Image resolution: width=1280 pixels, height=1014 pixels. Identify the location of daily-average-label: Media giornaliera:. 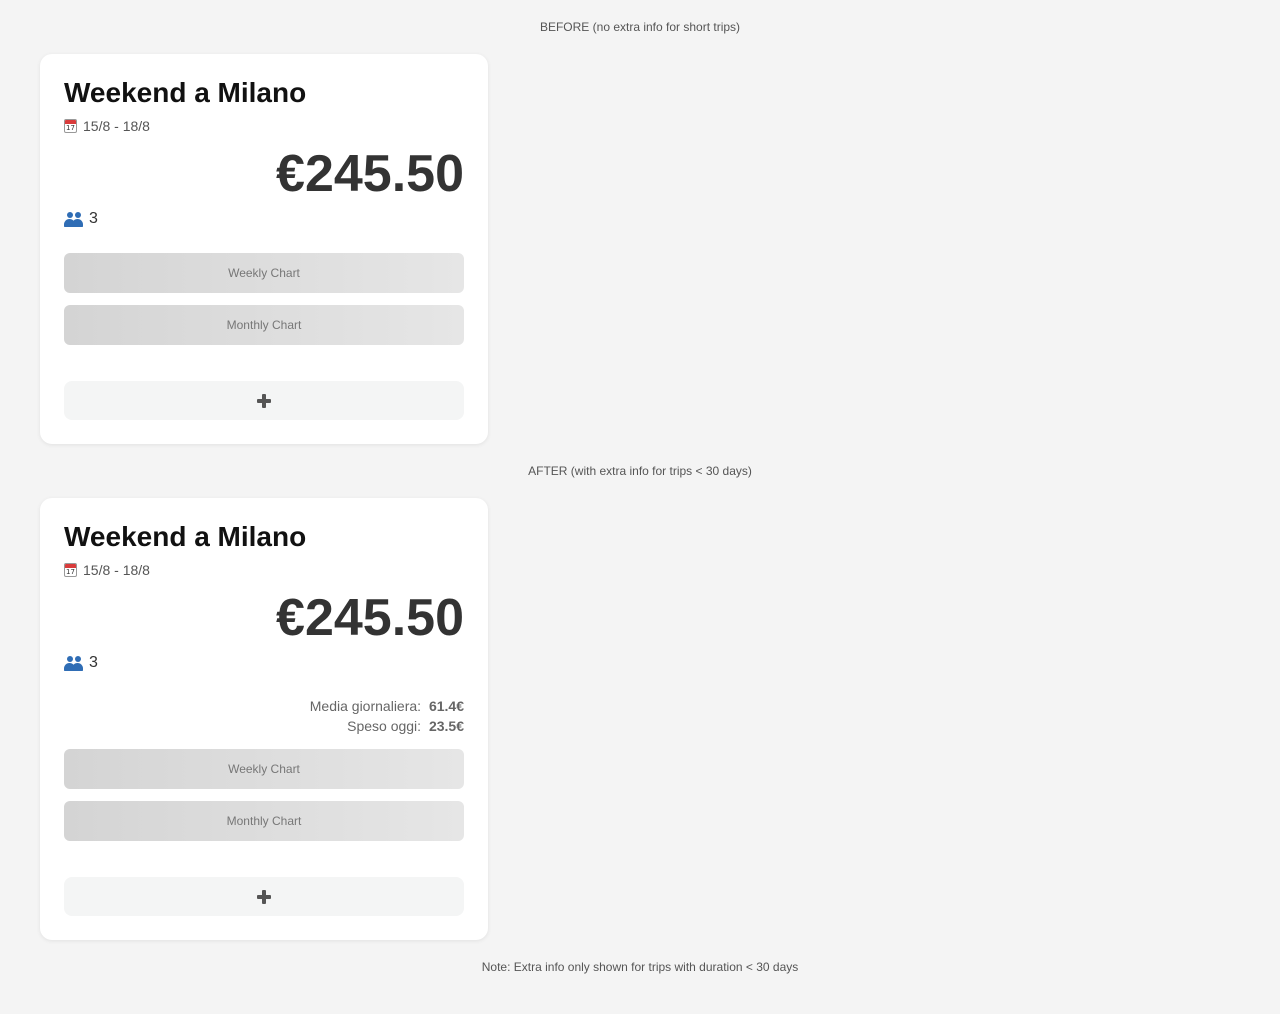
(365, 706).